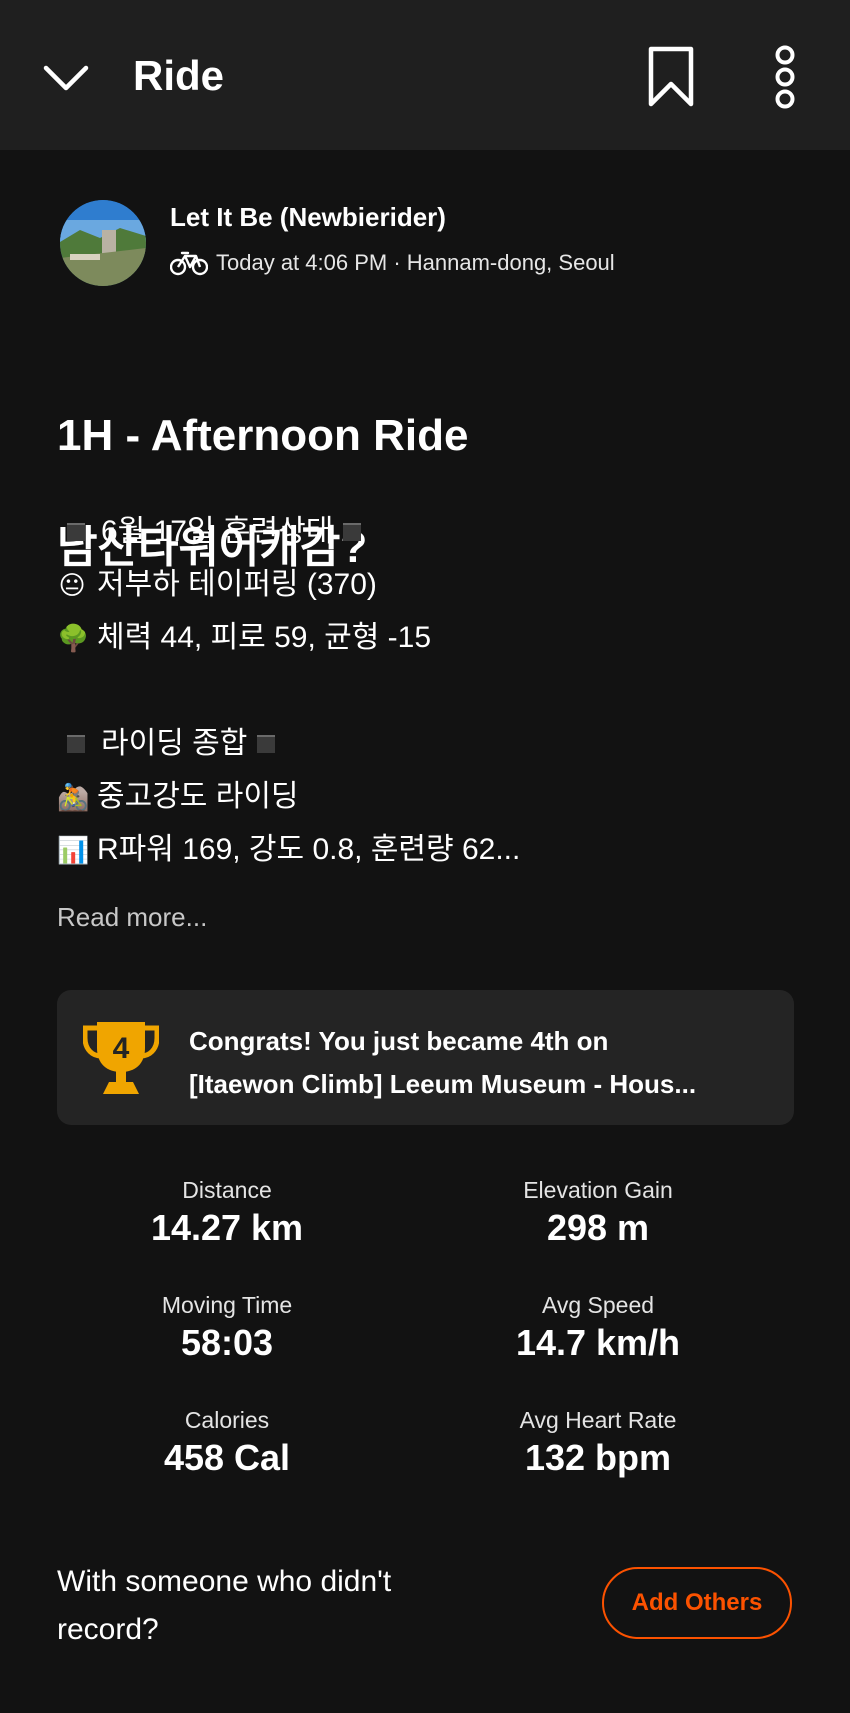 This screenshot has width=850, height=1713. I want to click on description-line: 6월 17일 훈련상태, so click(437, 531).